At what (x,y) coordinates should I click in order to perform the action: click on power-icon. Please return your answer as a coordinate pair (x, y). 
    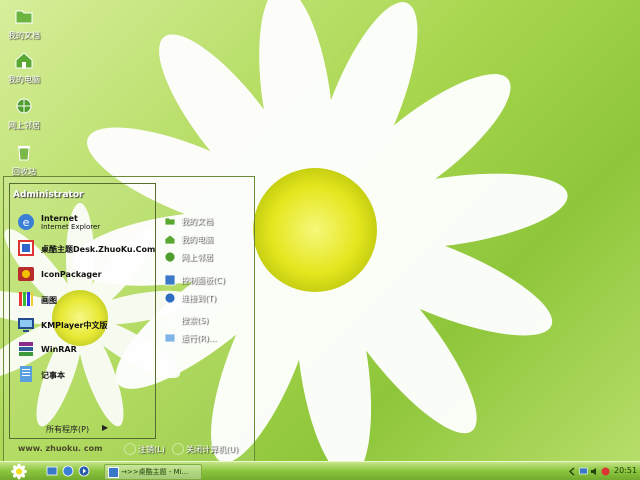
    Looking at the image, I should click on (178, 449).